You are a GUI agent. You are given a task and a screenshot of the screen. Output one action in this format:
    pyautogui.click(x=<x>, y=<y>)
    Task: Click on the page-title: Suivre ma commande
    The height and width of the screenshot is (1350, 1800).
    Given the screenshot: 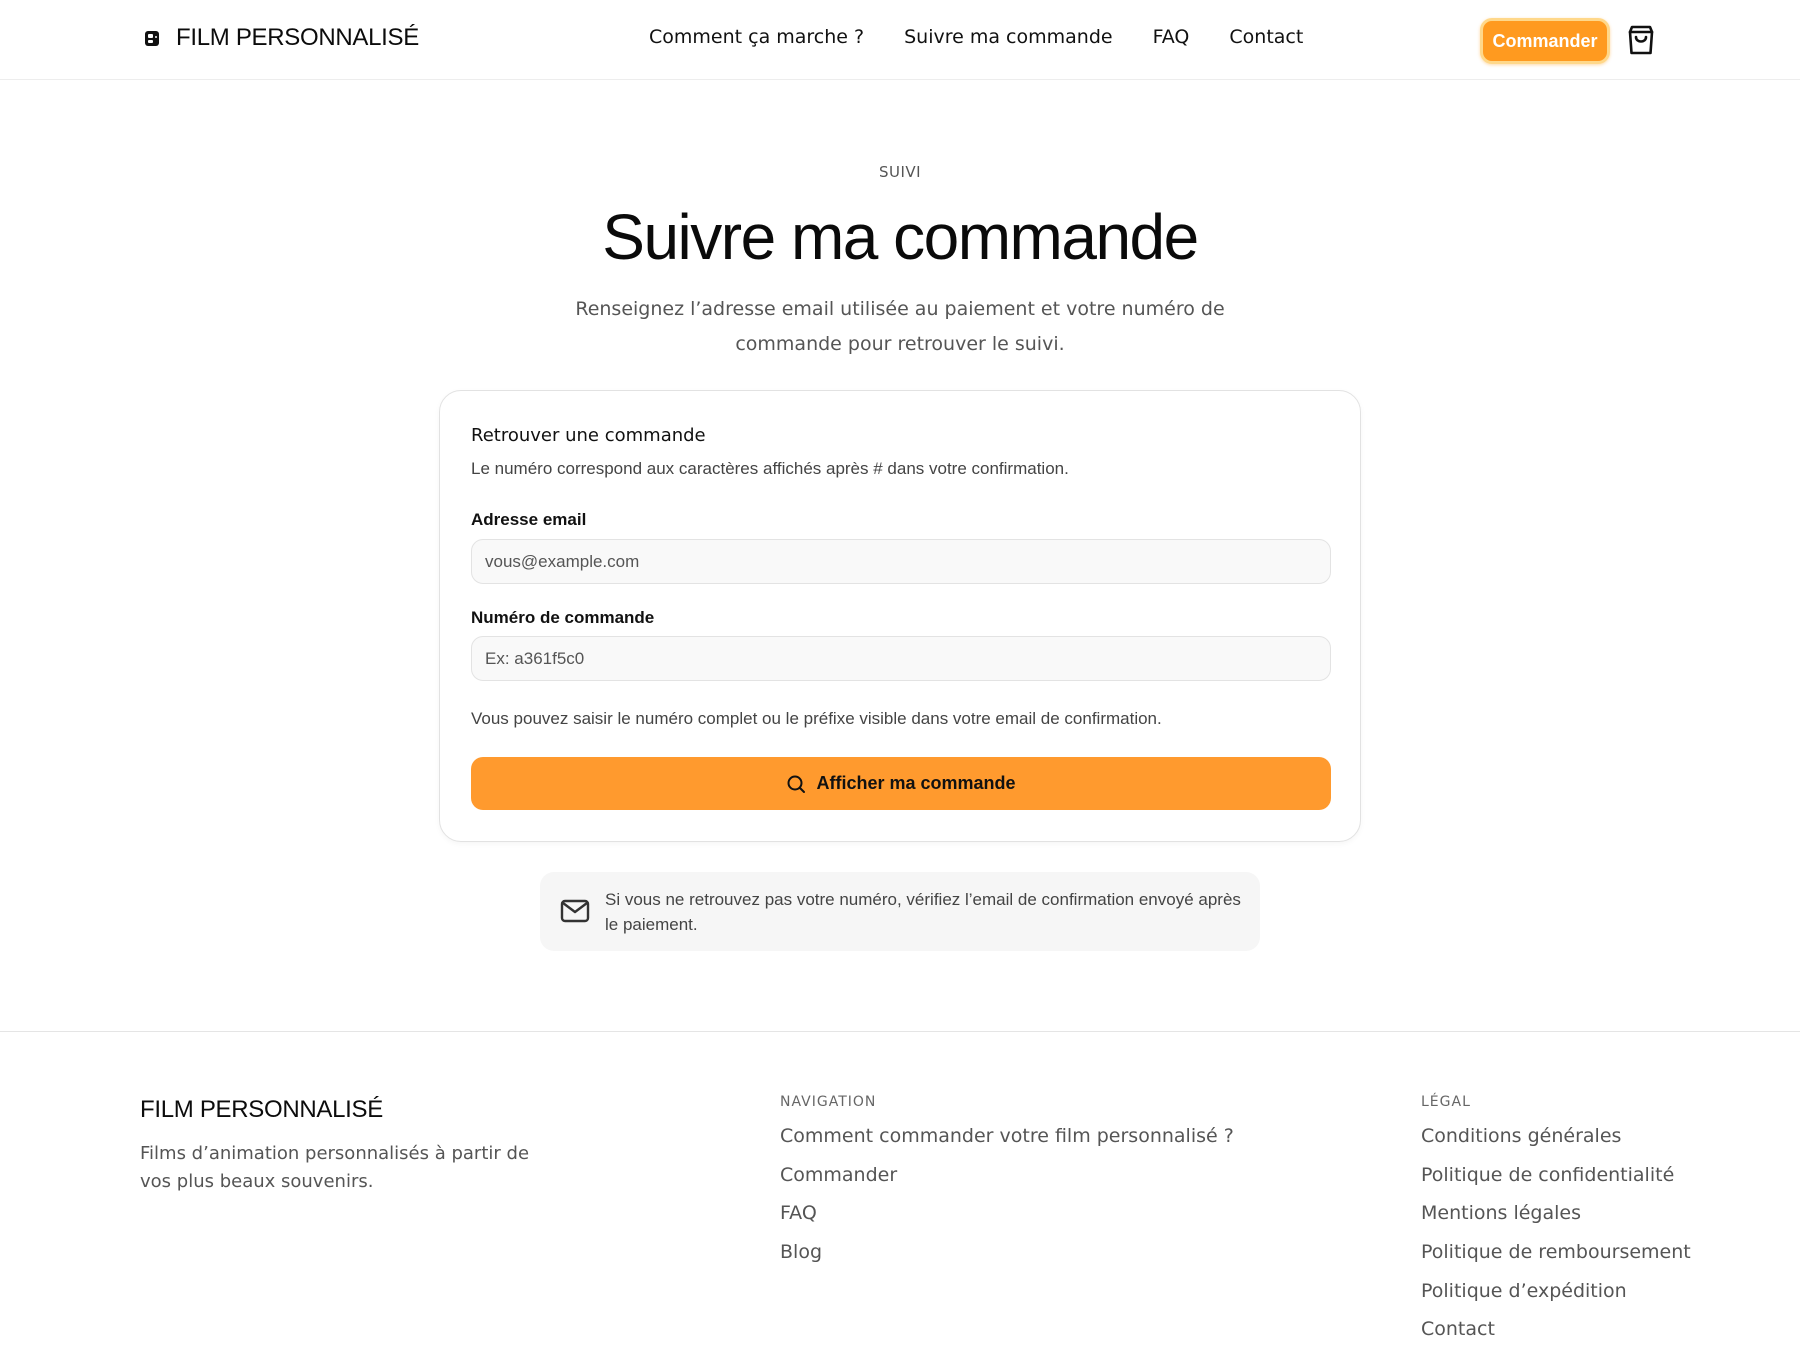 What is the action you would take?
    pyautogui.click(x=900, y=237)
    